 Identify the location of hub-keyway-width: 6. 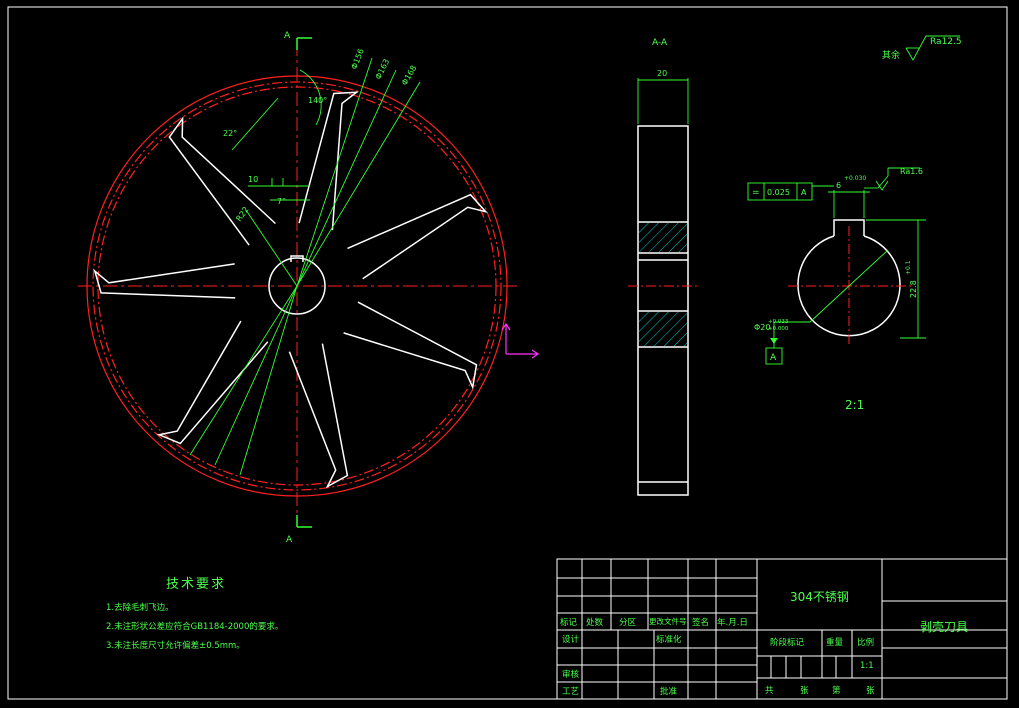
(838, 185).